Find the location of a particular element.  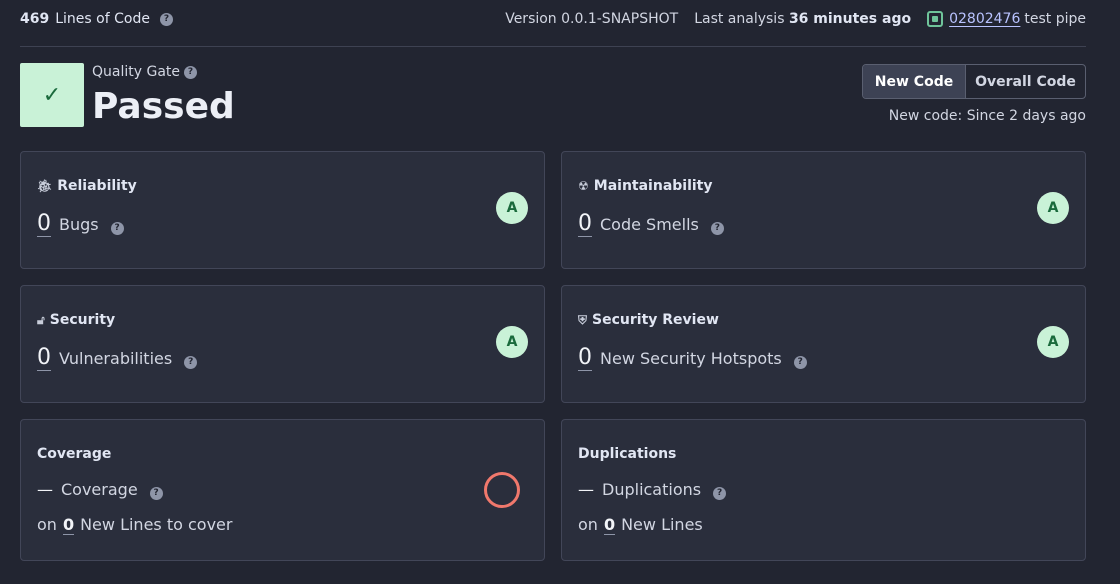

security-review-title-text: Security Review is located at coordinates (655, 320).